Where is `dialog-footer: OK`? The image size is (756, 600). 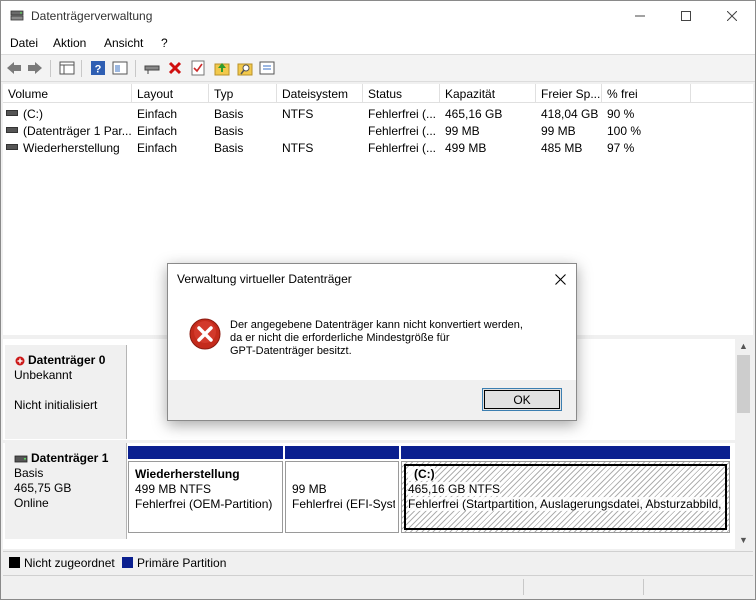 dialog-footer: OK is located at coordinates (372, 400).